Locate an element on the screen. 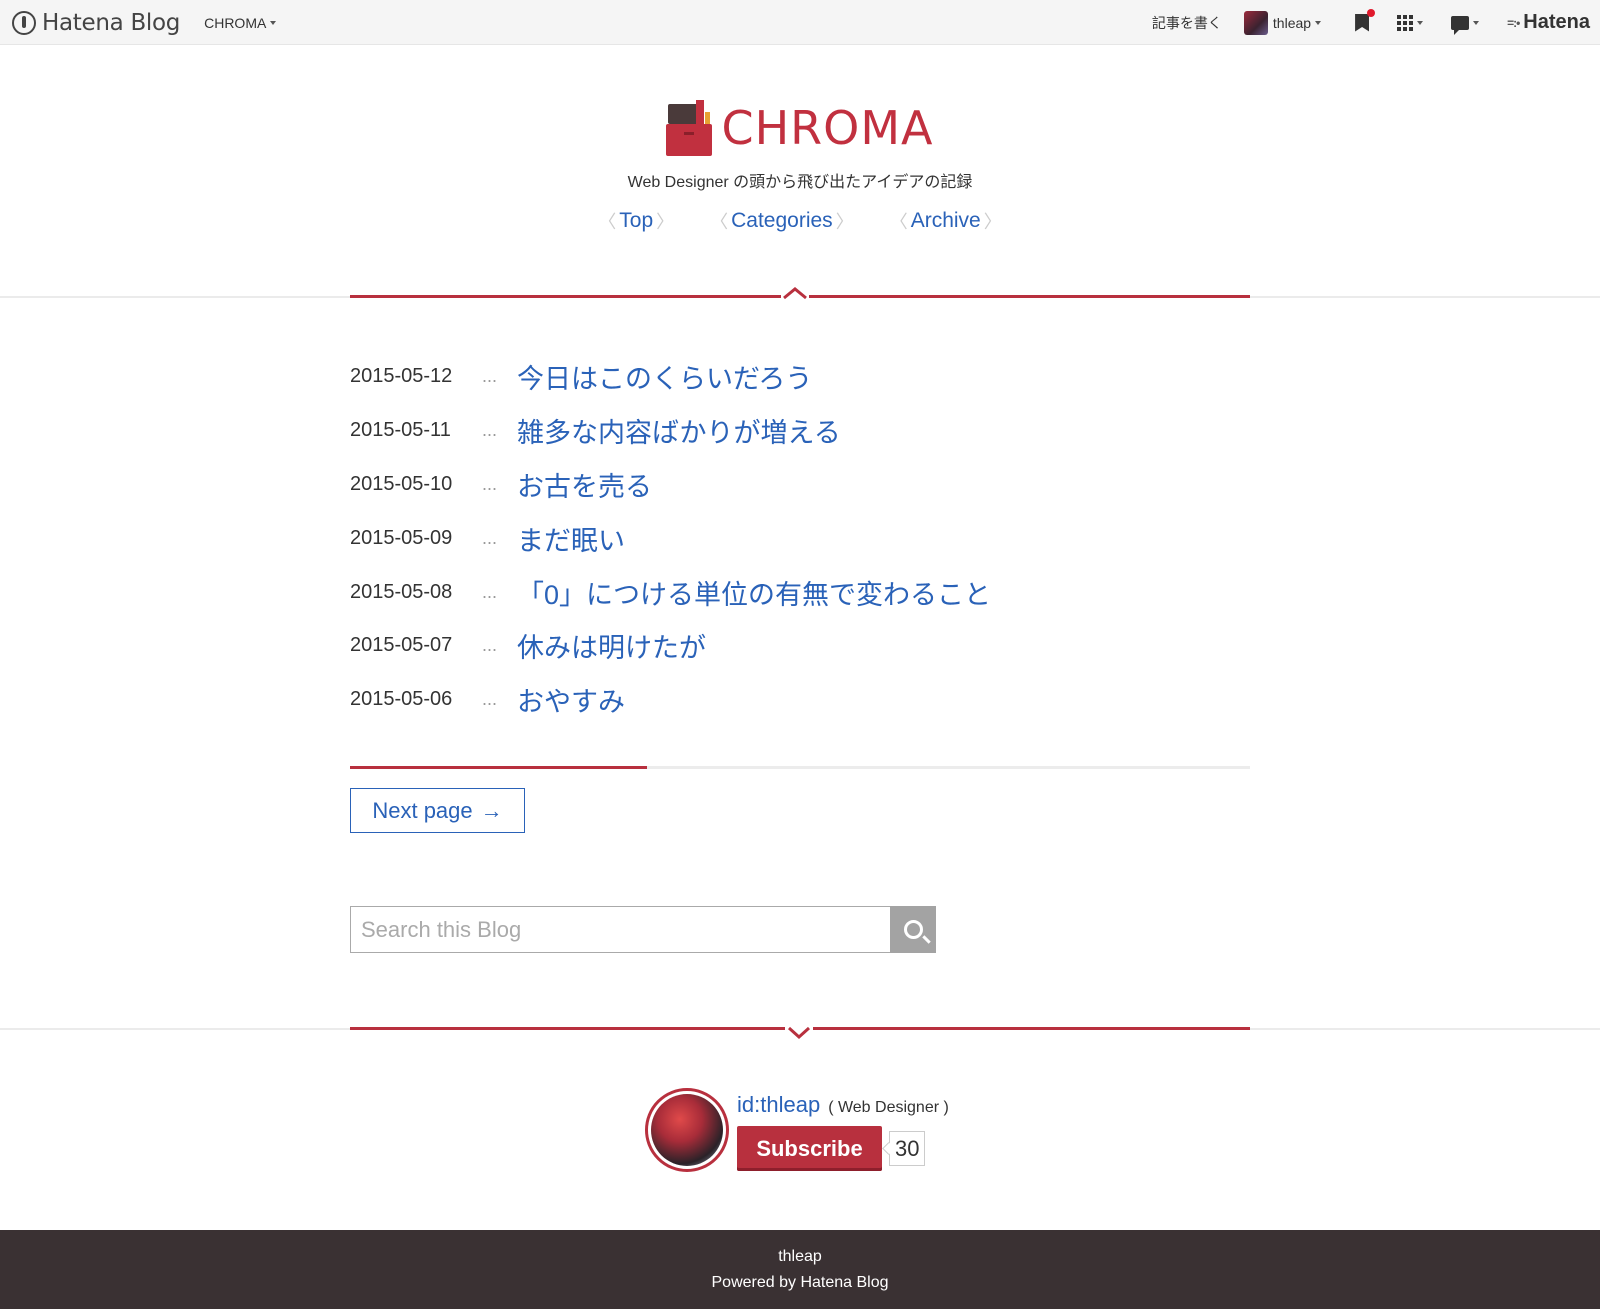  entry-date: 2015-05-10 is located at coordinates (401, 483).